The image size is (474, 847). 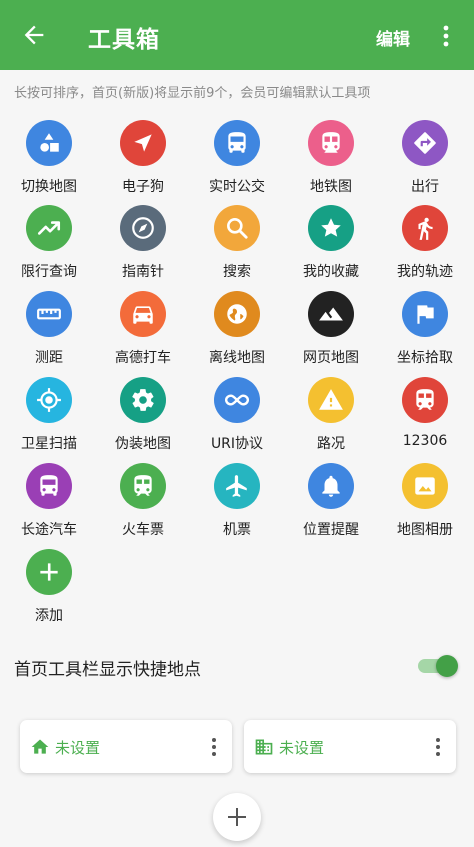 I want to click on tool-item: 切换地图, so click(x=49, y=160).